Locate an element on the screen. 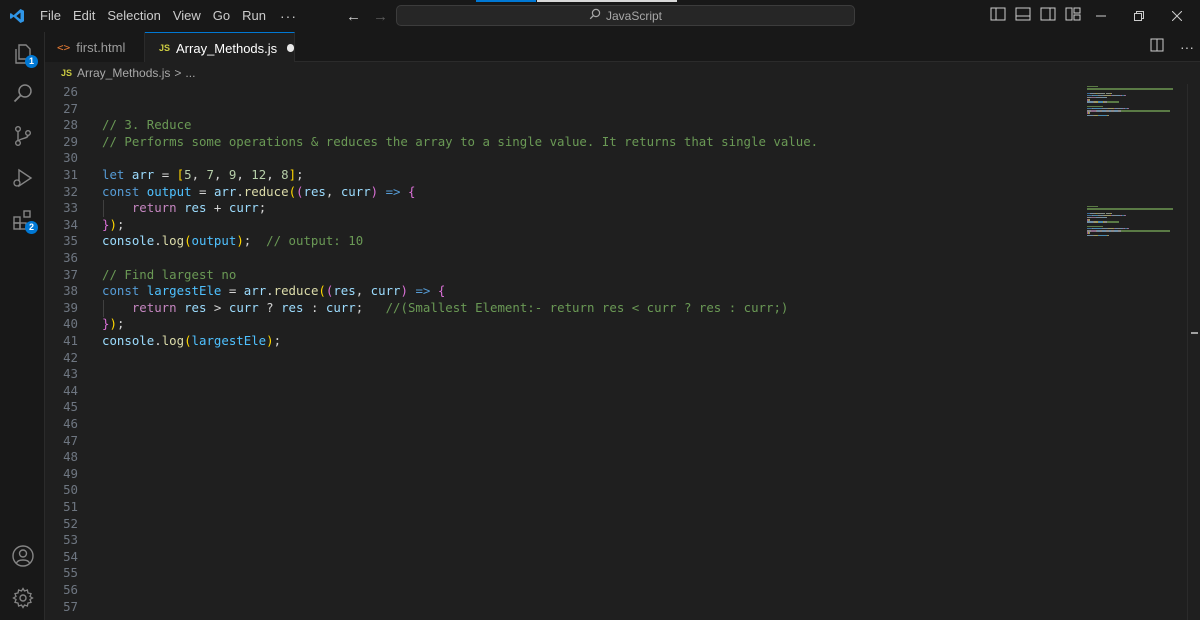 The image size is (1200, 620). code-line: 30 is located at coordinates (565, 158).